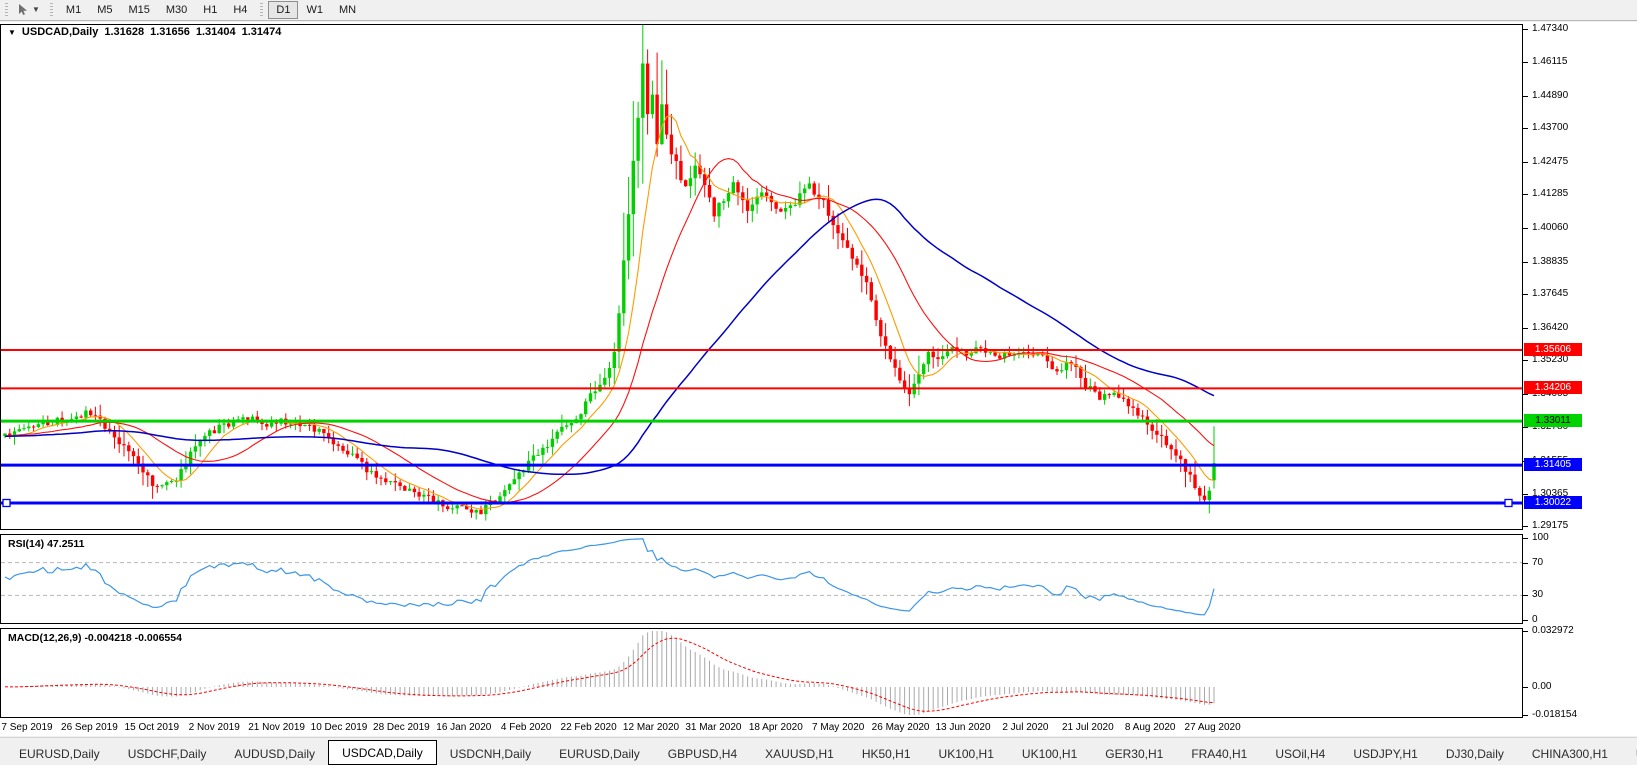 The image size is (1637, 765). Describe the element at coordinates (713, 727) in the screenshot. I see `date-label: 31 Mar 2020` at that location.